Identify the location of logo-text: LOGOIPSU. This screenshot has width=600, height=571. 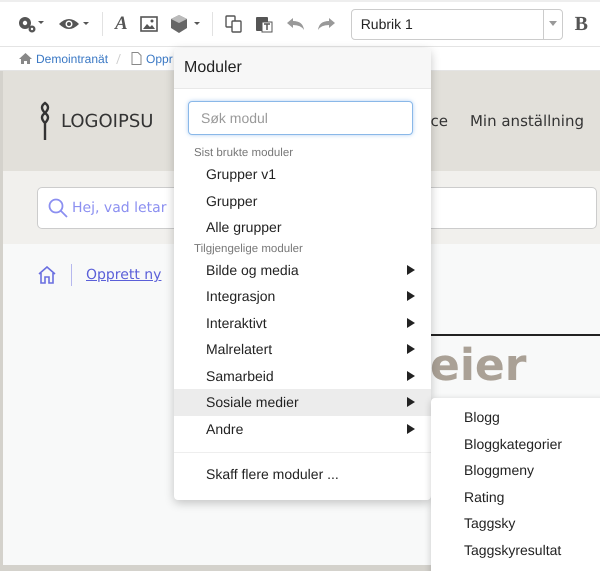
(107, 121).